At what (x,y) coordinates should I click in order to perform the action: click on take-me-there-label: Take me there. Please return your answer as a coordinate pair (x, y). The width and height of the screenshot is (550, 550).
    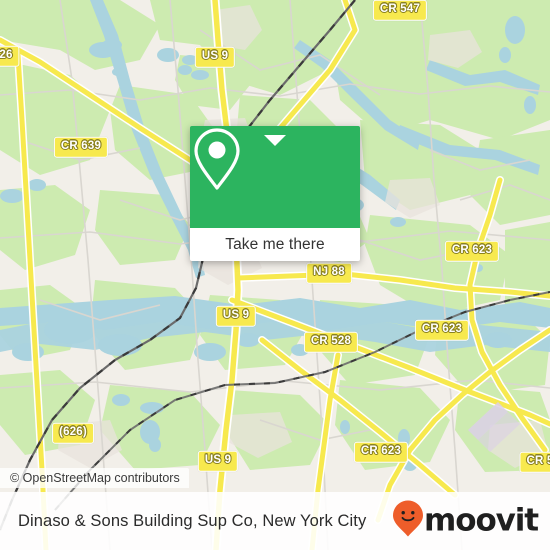
    Looking at the image, I should click on (275, 244).